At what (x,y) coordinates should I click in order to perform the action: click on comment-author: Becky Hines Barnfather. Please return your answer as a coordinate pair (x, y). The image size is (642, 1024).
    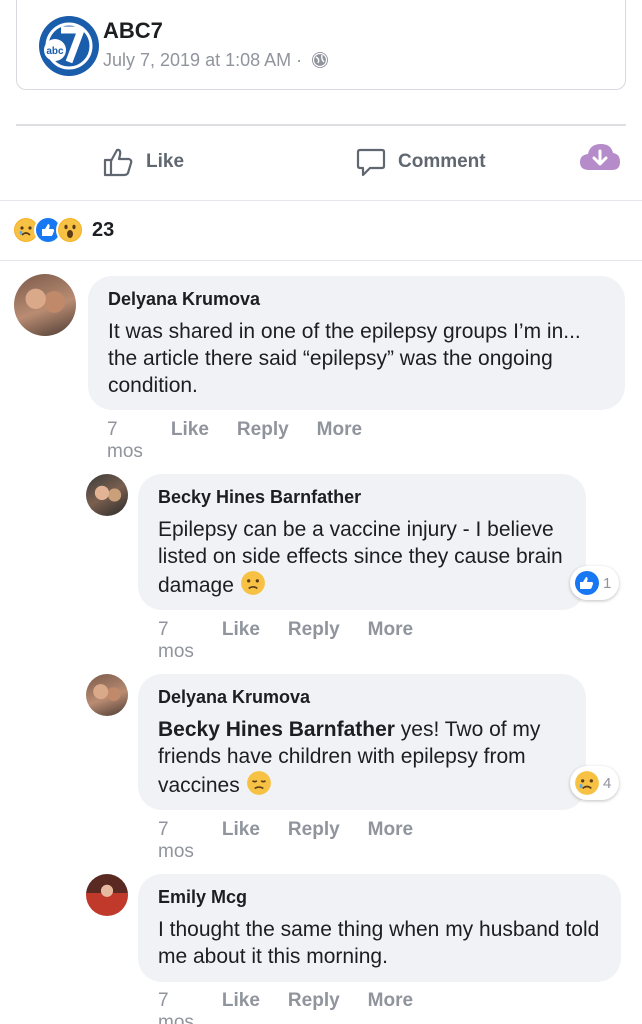
    Looking at the image, I should click on (362, 497).